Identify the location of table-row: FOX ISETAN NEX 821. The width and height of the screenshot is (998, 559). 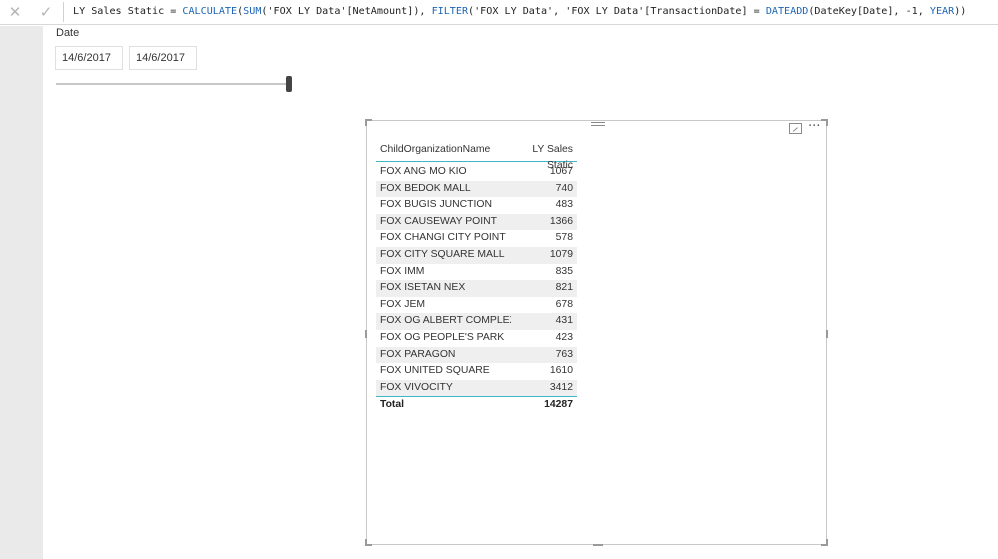
(476, 288).